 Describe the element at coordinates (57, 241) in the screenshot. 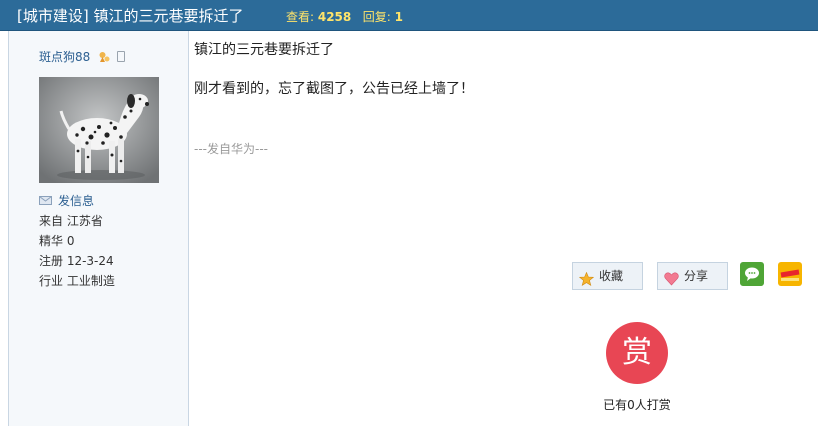

I see `author-digest: 精华 0` at that location.